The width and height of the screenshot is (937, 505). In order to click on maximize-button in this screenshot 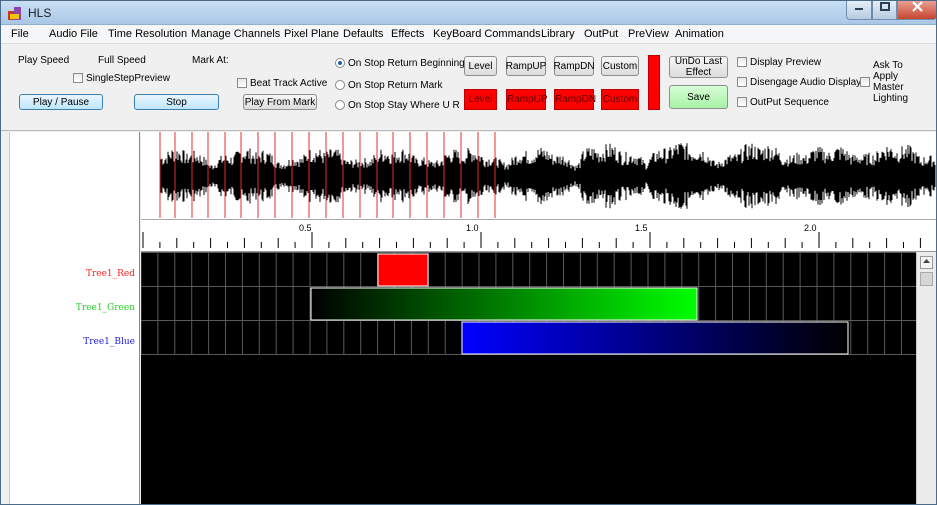, I will do `click(884, 10)`.